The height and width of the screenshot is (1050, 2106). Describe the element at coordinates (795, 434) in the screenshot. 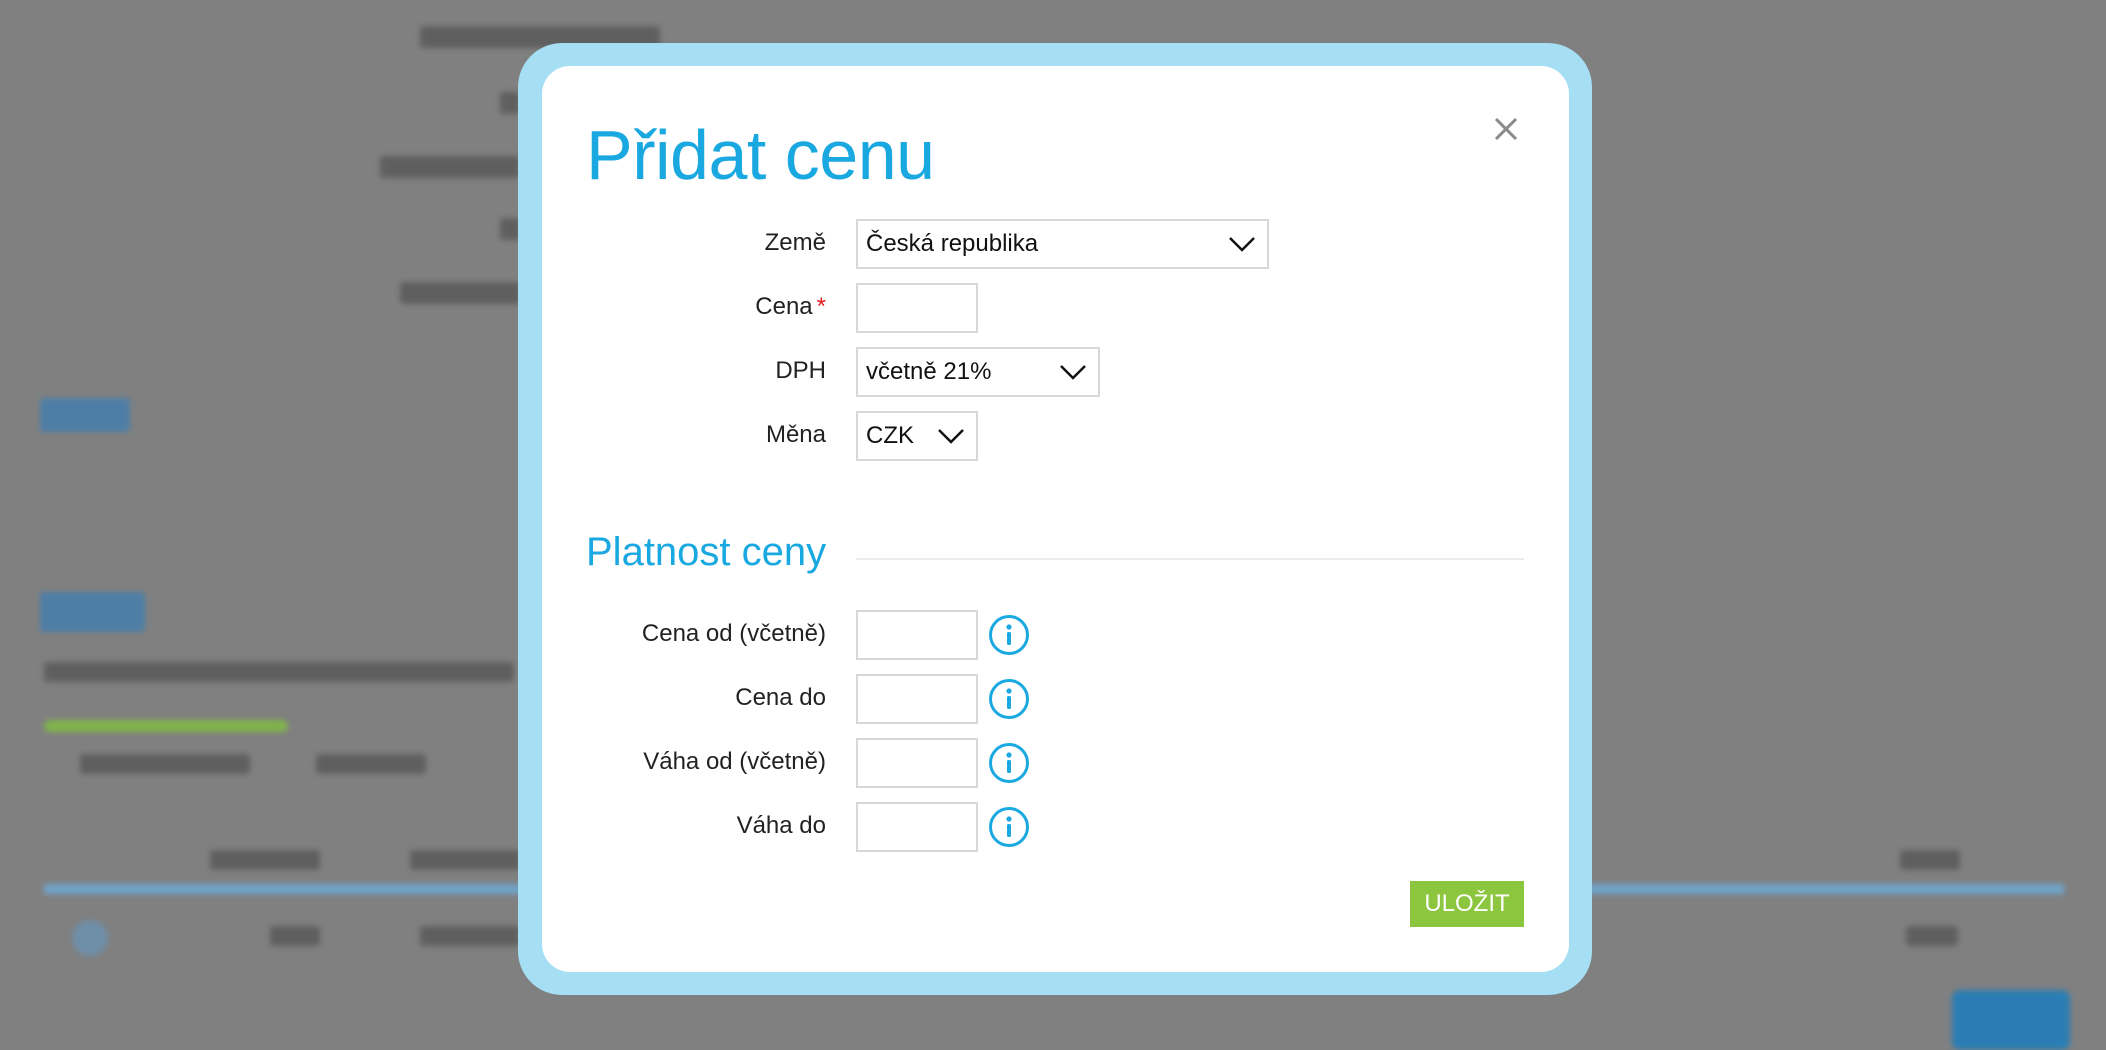

I see `currency-label: Měna` at that location.